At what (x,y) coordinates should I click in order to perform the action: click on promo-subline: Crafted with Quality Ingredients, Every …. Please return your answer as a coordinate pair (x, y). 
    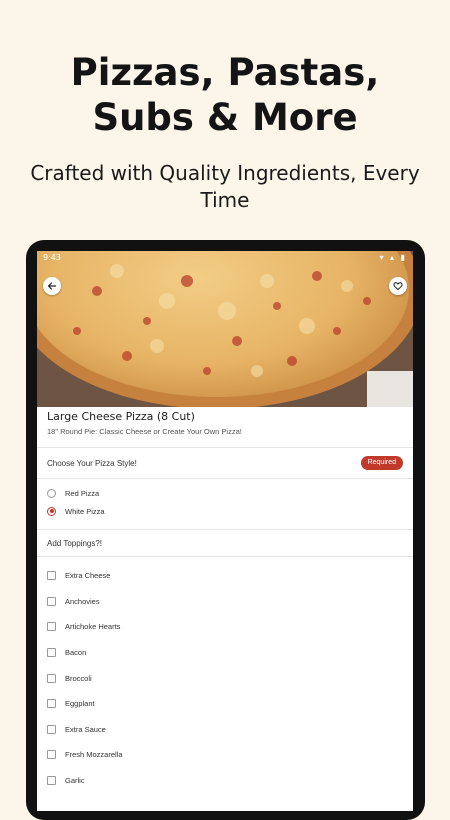
    Looking at the image, I should click on (225, 187).